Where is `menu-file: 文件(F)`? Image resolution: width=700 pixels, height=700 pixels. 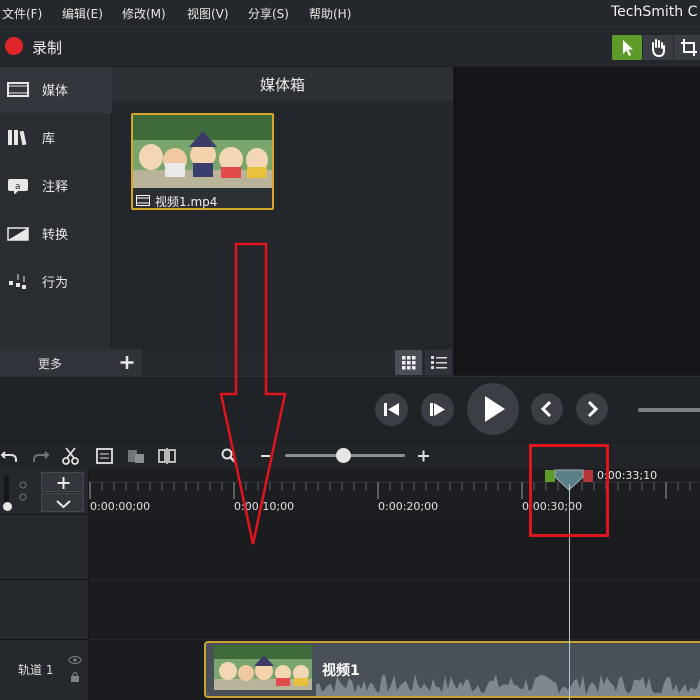
menu-file: 文件(F) is located at coordinates (22, 13).